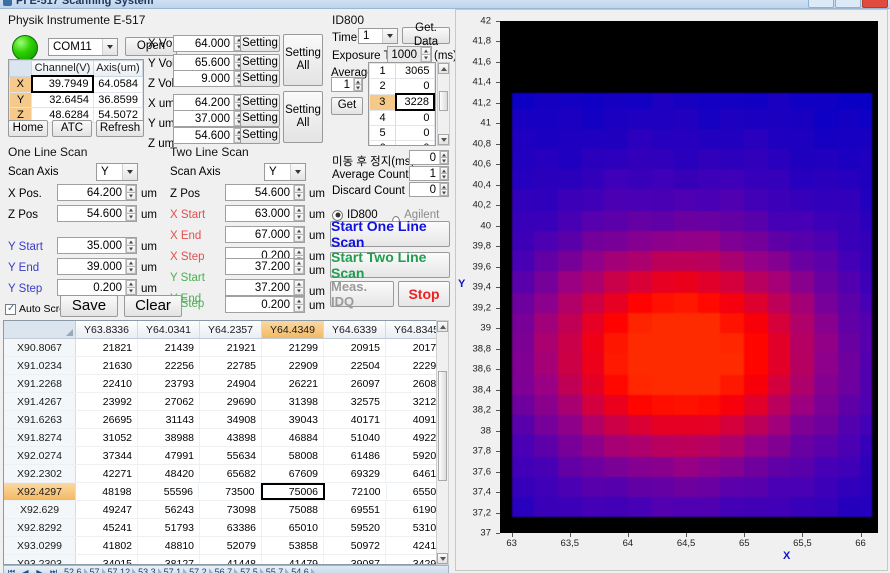 Image resolution: width=890 pixels, height=573 pixels. I want to click on navigator-value: 53.3, so click(148, 570).